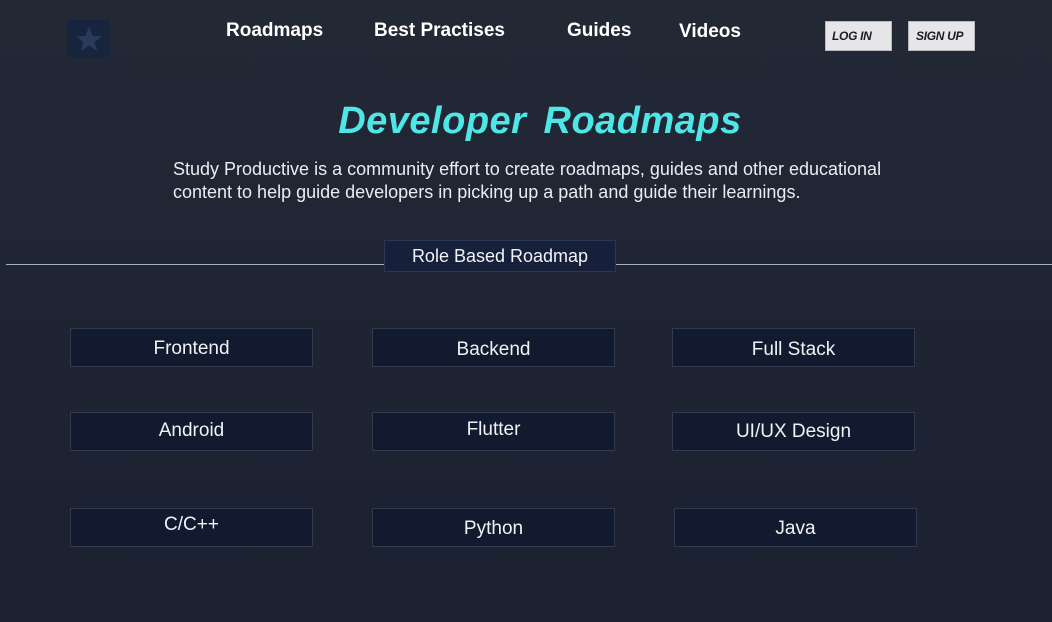 This screenshot has height=622, width=1052. I want to click on role-java: Java, so click(795, 527).